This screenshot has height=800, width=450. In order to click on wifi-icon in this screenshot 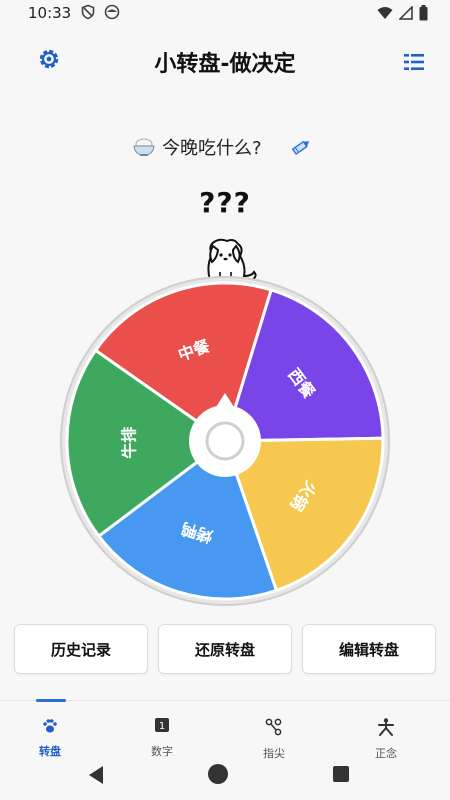, I will do `click(385, 13)`.